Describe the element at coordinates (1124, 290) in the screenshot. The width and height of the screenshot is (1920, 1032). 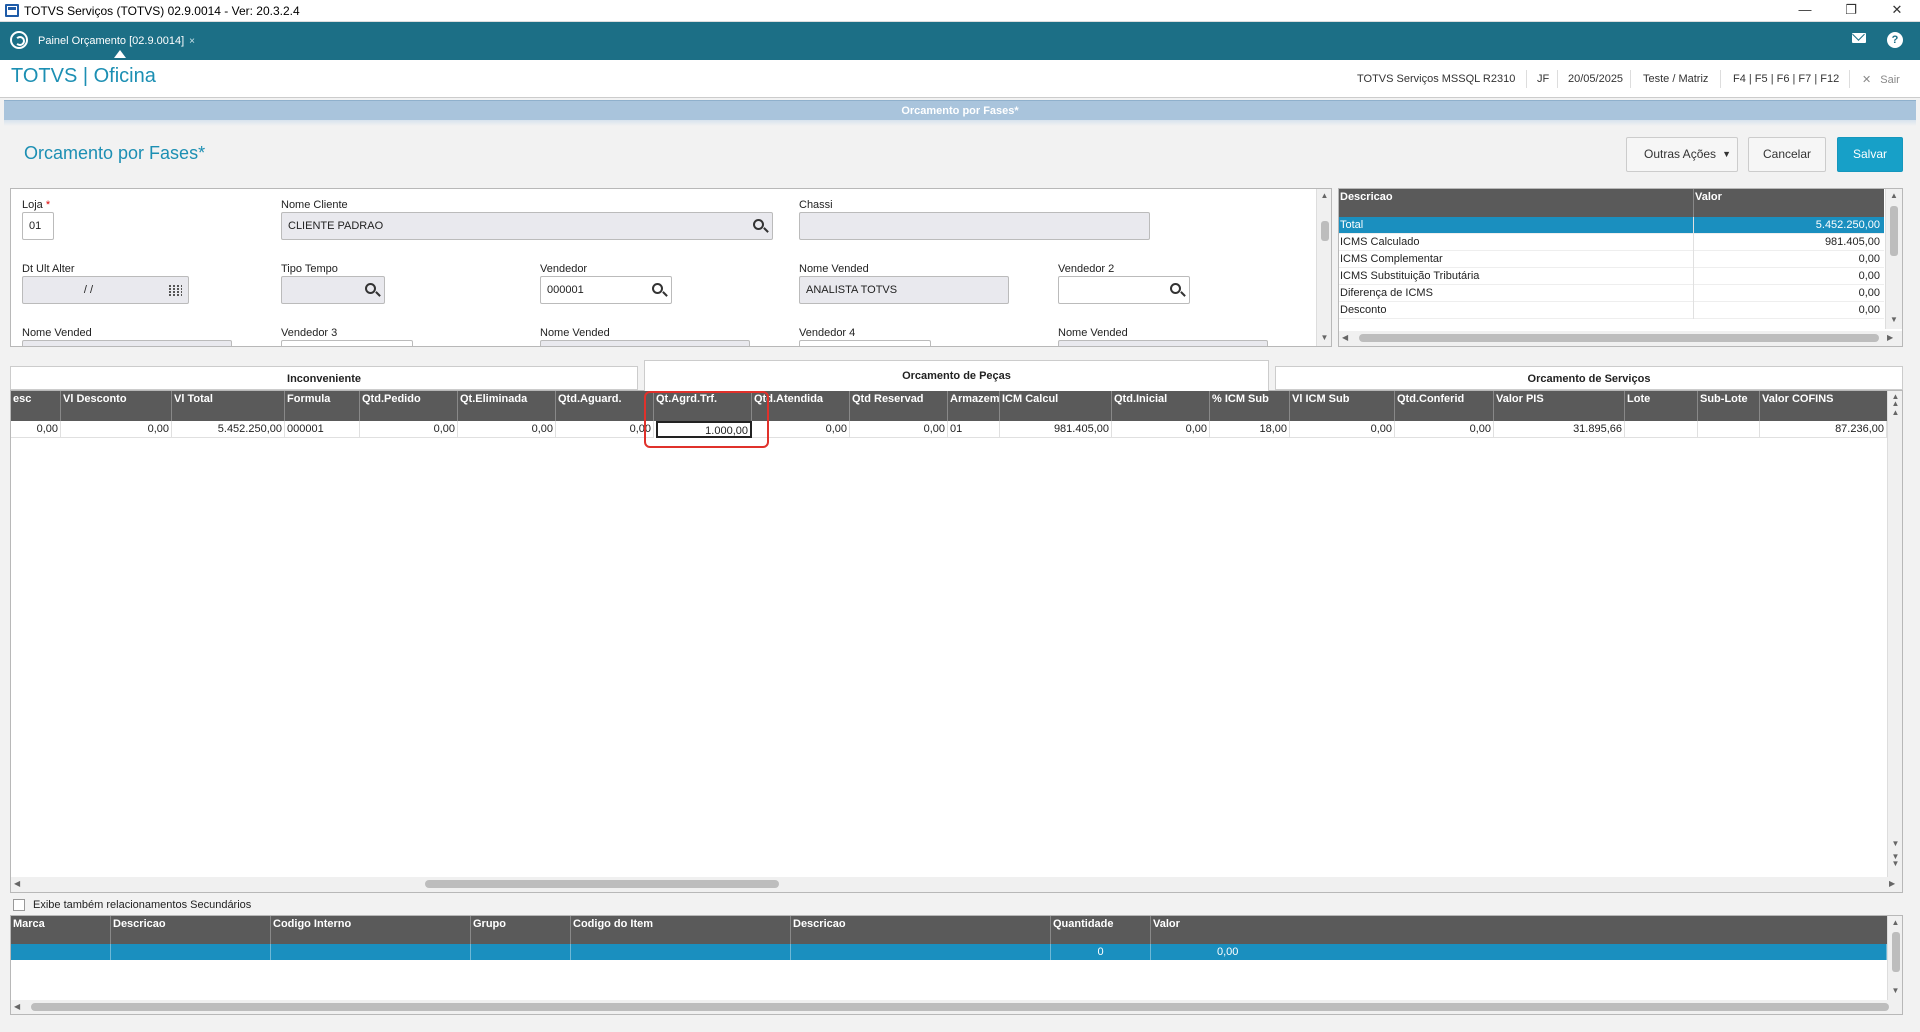
I see `vendedor2-field` at that location.